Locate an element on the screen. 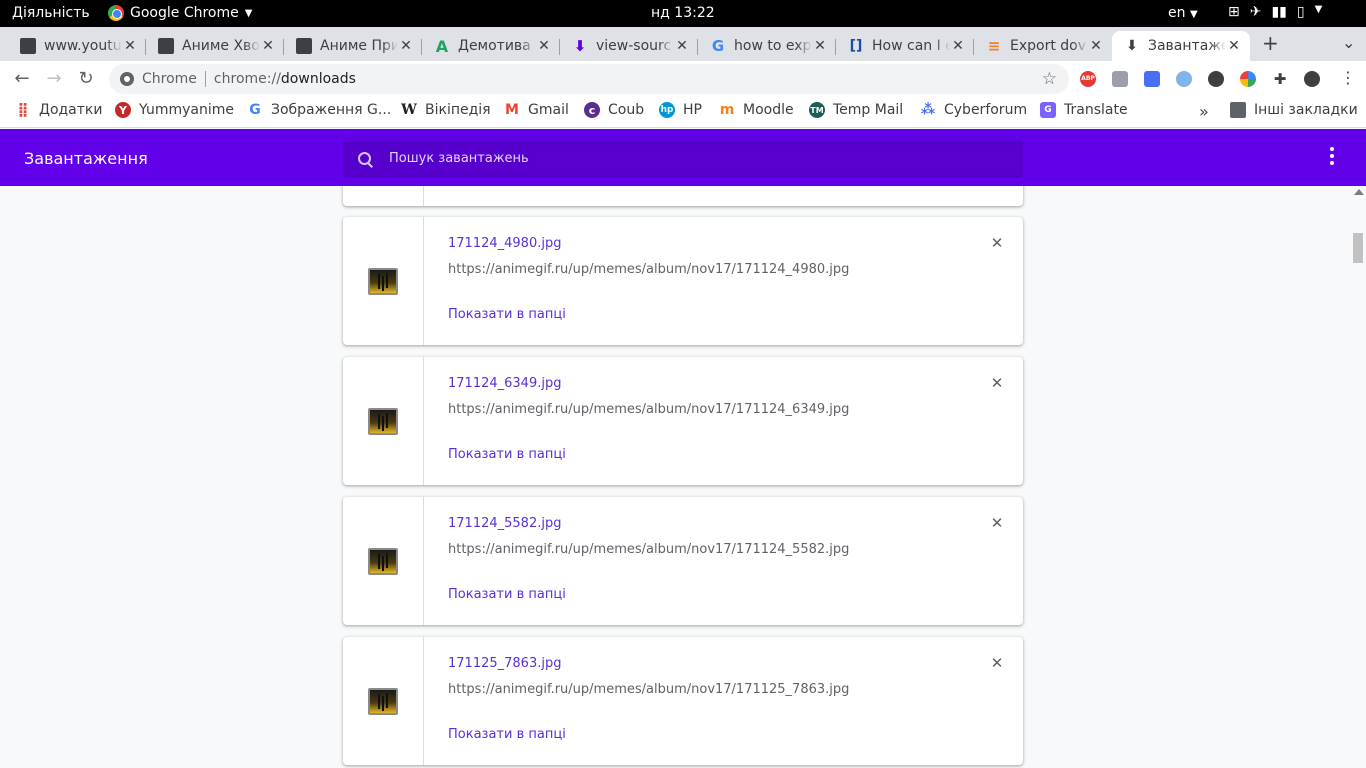  extensions-puzzle-icon: ✚ is located at coordinates (1280, 79).